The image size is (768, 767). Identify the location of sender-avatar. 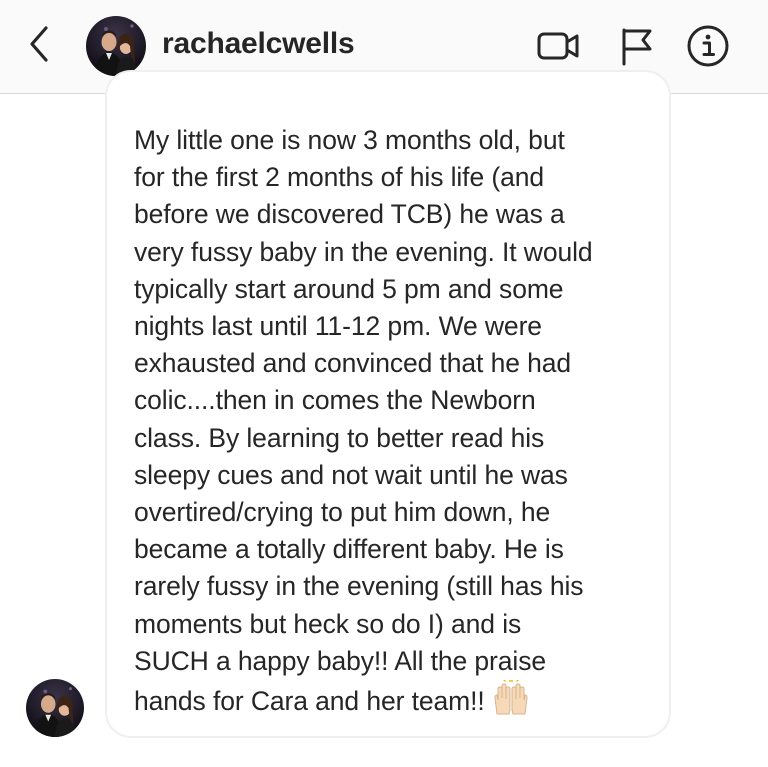
(55, 708).